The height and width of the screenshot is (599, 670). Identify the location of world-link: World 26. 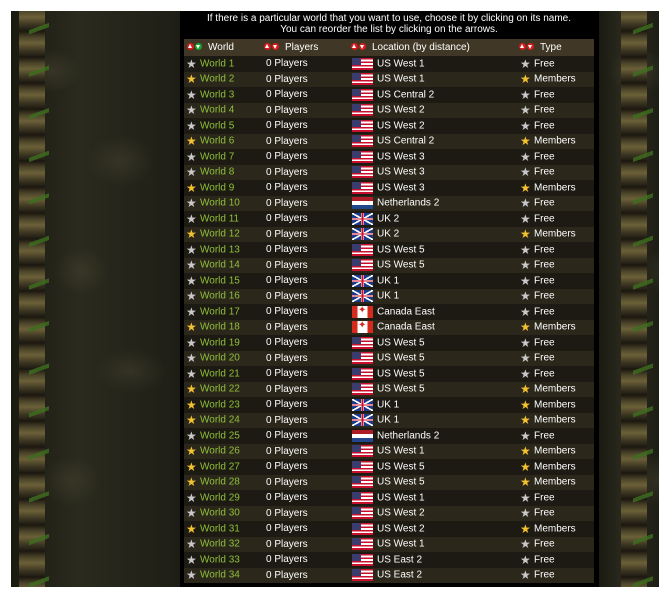
(220, 451).